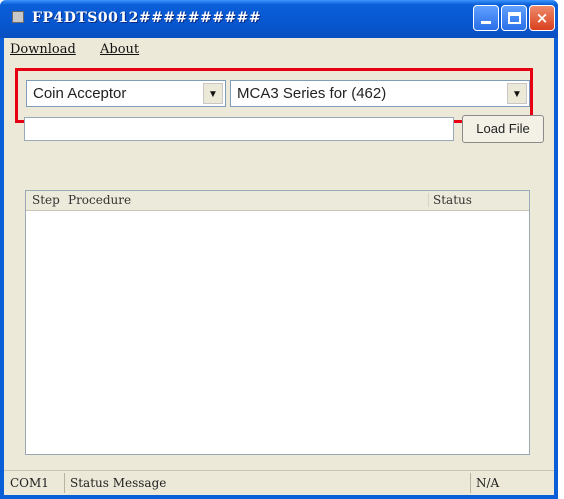 The width and height of the screenshot is (564, 499). What do you see at coordinates (277, 201) in the screenshot?
I see `list-header: Step Procedure Status` at bounding box center [277, 201].